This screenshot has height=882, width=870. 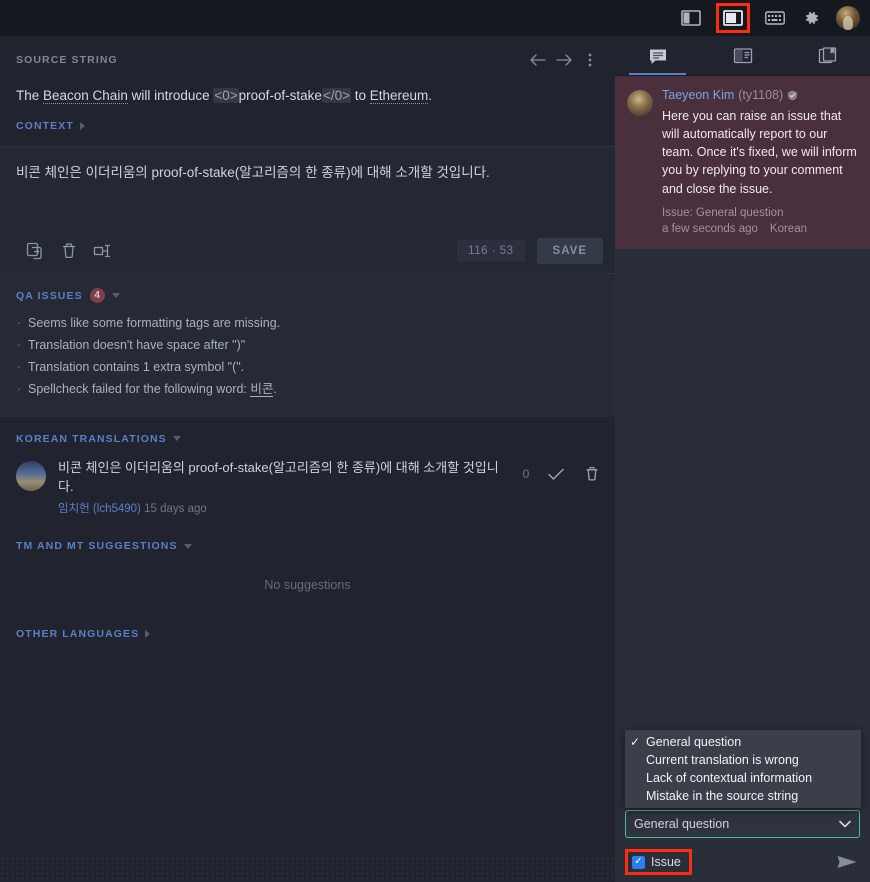 What do you see at coordinates (85, 96) in the screenshot?
I see `source-term-beacon-chain: Beacon Chain` at bounding box center [85, 96].